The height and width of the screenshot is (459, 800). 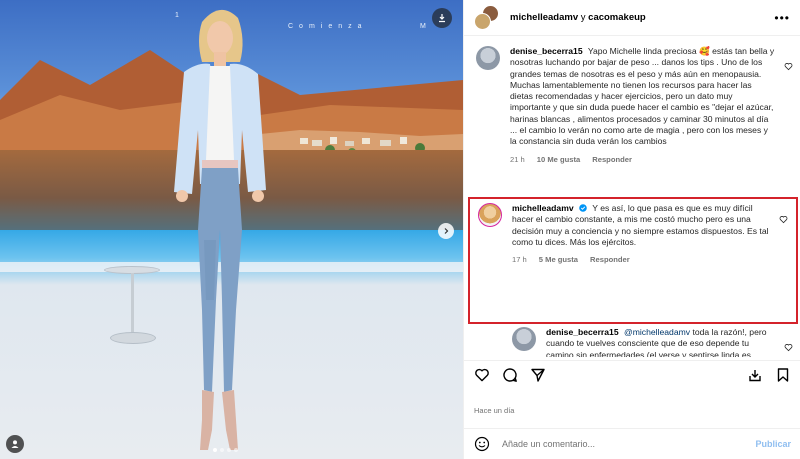 I want to click on bookmark-icon, so click(x=783, y=375).